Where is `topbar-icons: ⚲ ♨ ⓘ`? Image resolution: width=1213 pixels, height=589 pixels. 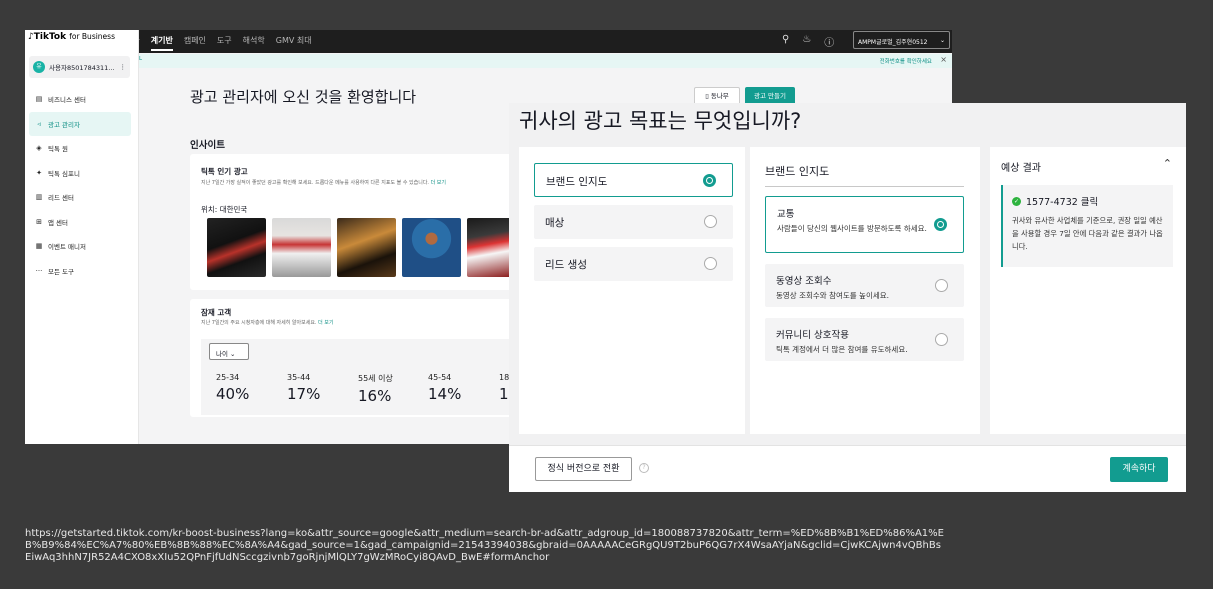 topbar-icons: ⚲ ♨ ⓘ is located at coordinates (808, 41).